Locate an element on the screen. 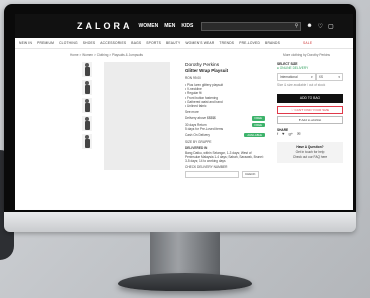 The image size is (370, 298). zip-check-button: CHECK is located at coordinates (250, 175).